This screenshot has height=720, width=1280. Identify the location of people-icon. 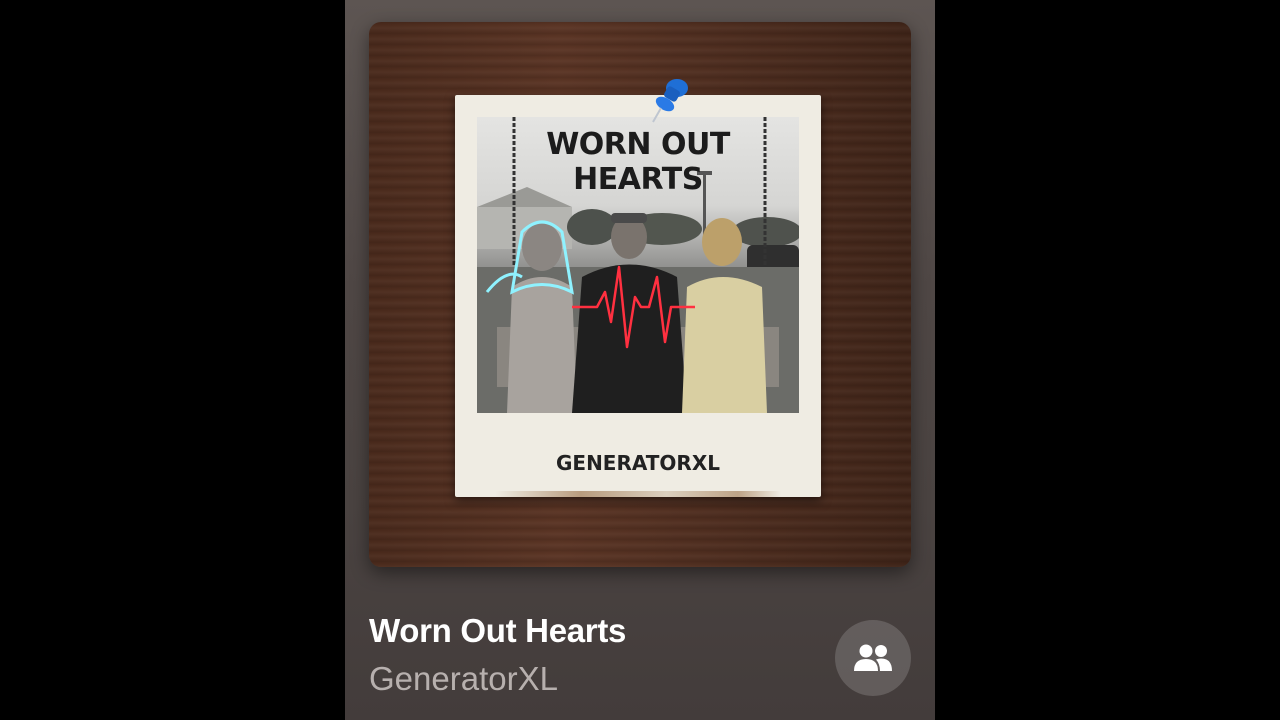
(873, 657).